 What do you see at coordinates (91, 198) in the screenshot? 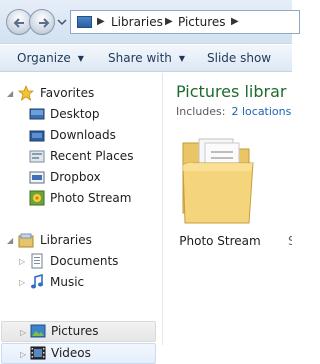
I see `tree-label-photo-stream: Photo Stream` at bounding box center [91, 198].